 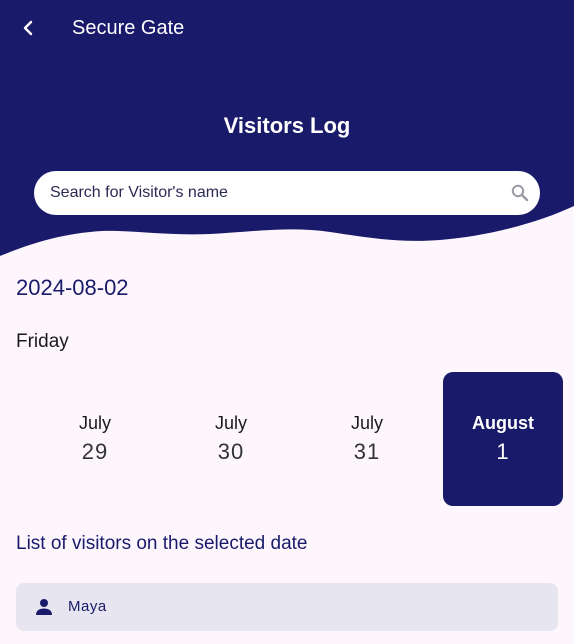 What do you see at coordinates (287, 607) in the screenshot?
I see `visitor-list-item: Maya` at bounding box center [287, 607].